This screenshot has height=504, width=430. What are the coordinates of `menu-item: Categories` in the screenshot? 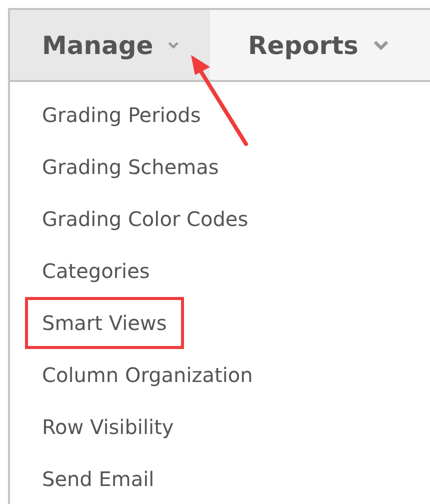 It's located at (96, 271).